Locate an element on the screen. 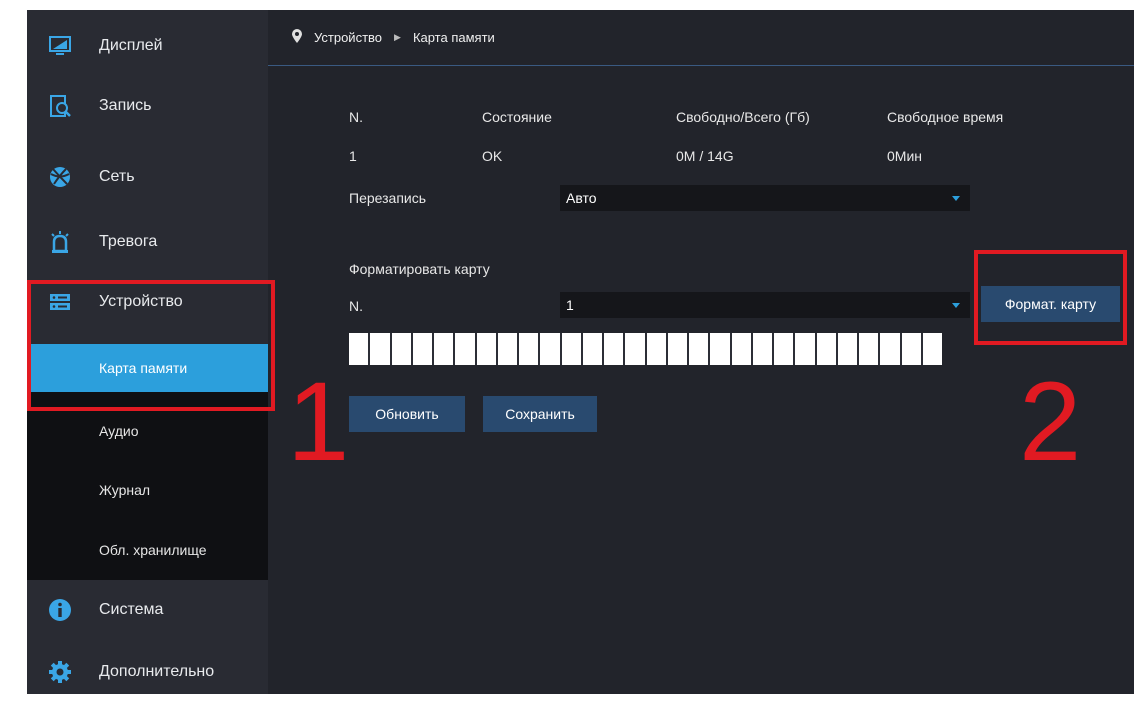 The height and width of the screenshot is (702, 1134). sidebar-item-system: Система is located at coordinates (147, 610).